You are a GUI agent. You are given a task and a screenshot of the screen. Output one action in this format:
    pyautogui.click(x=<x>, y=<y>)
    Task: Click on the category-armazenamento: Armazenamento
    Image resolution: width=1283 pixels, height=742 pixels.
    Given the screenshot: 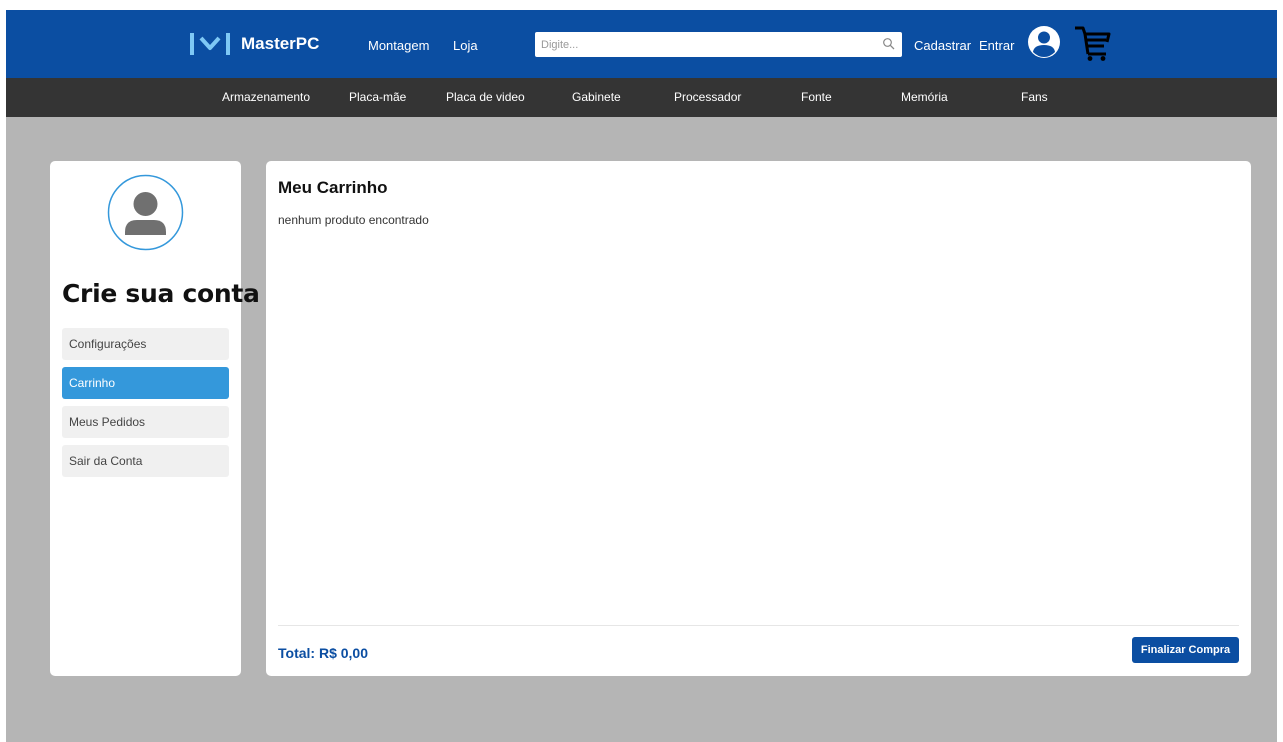 What is the action you would take?
    pyautogui.click(x=266, y=97)
    